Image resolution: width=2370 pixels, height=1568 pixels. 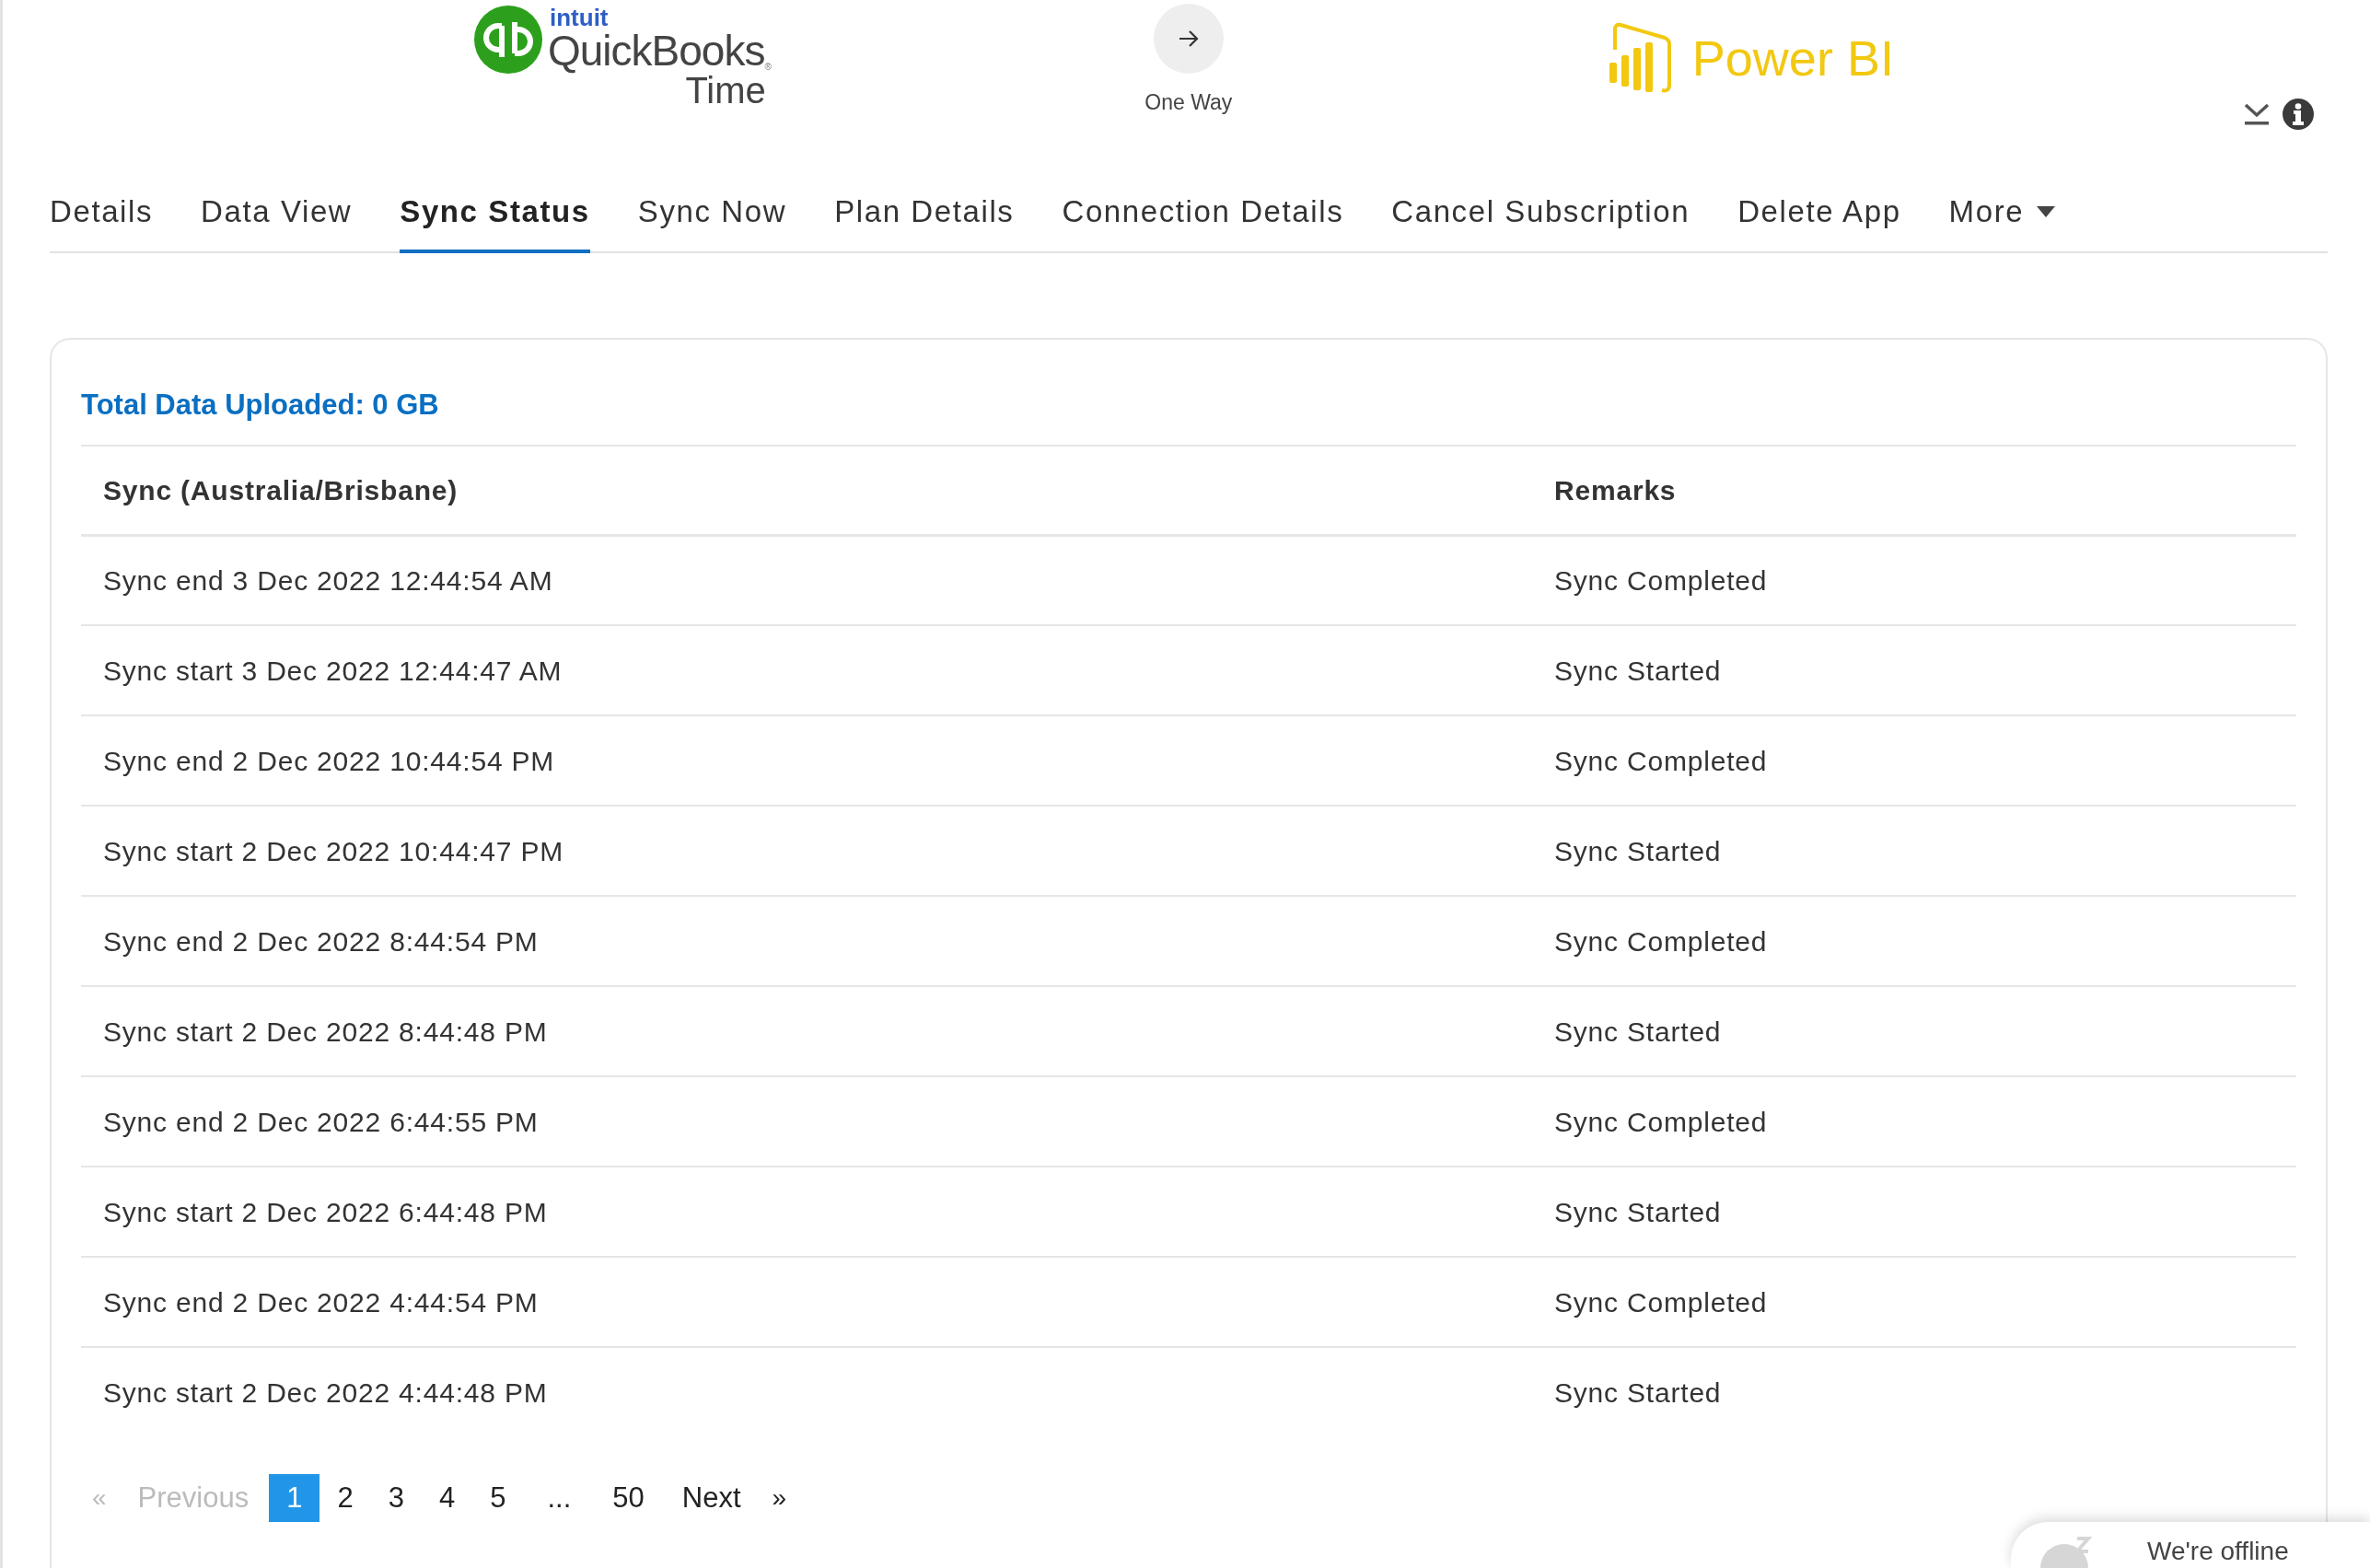 I want to click on page-link: 2, so click(x=345, y=1498).